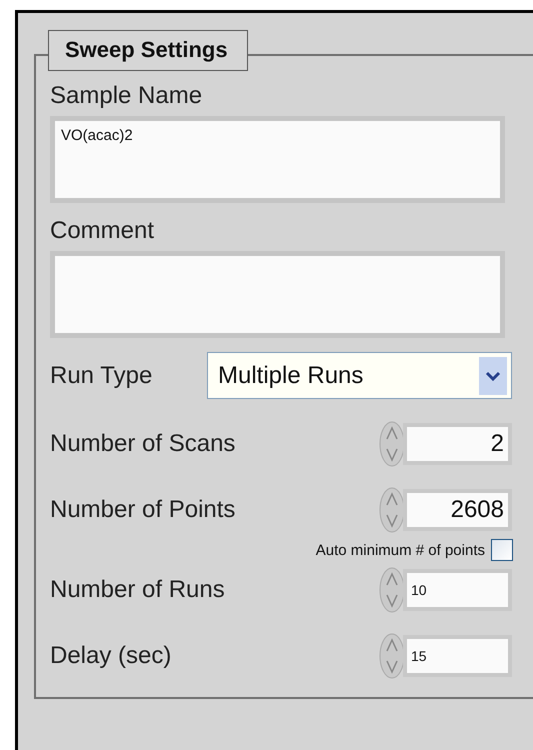 Image resolution: width=533 pixels, height=750 pixels. I want to click on checkbox-label: Auto minimum # of points, so click(400, 550).